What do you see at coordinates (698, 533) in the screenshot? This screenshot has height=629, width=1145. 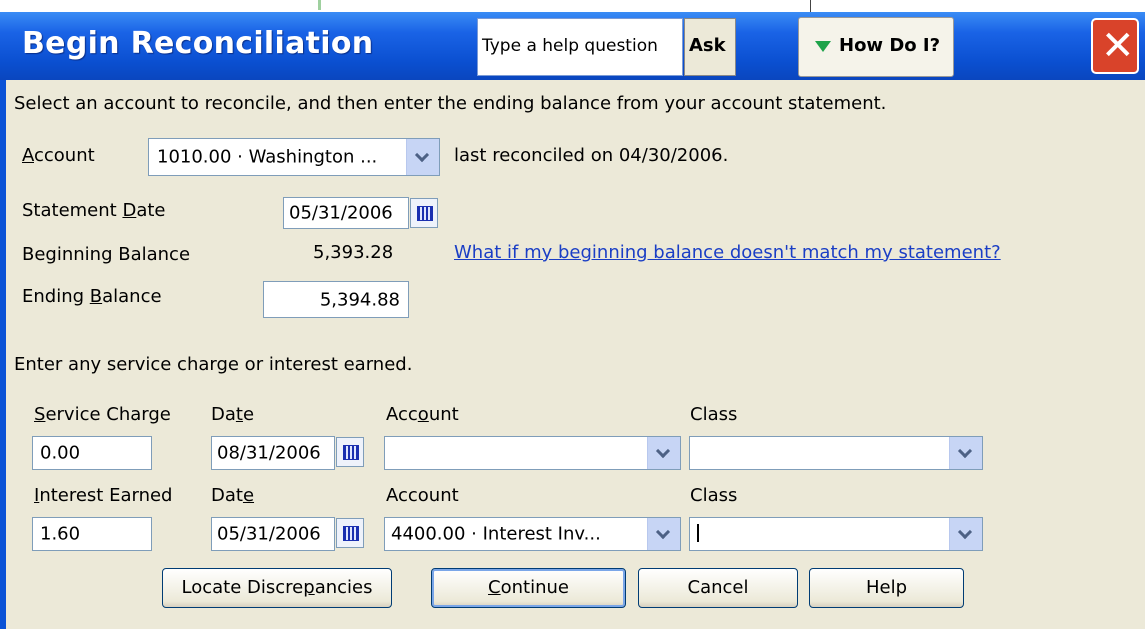 I see `text-caret` at bounding box center [698, 533].